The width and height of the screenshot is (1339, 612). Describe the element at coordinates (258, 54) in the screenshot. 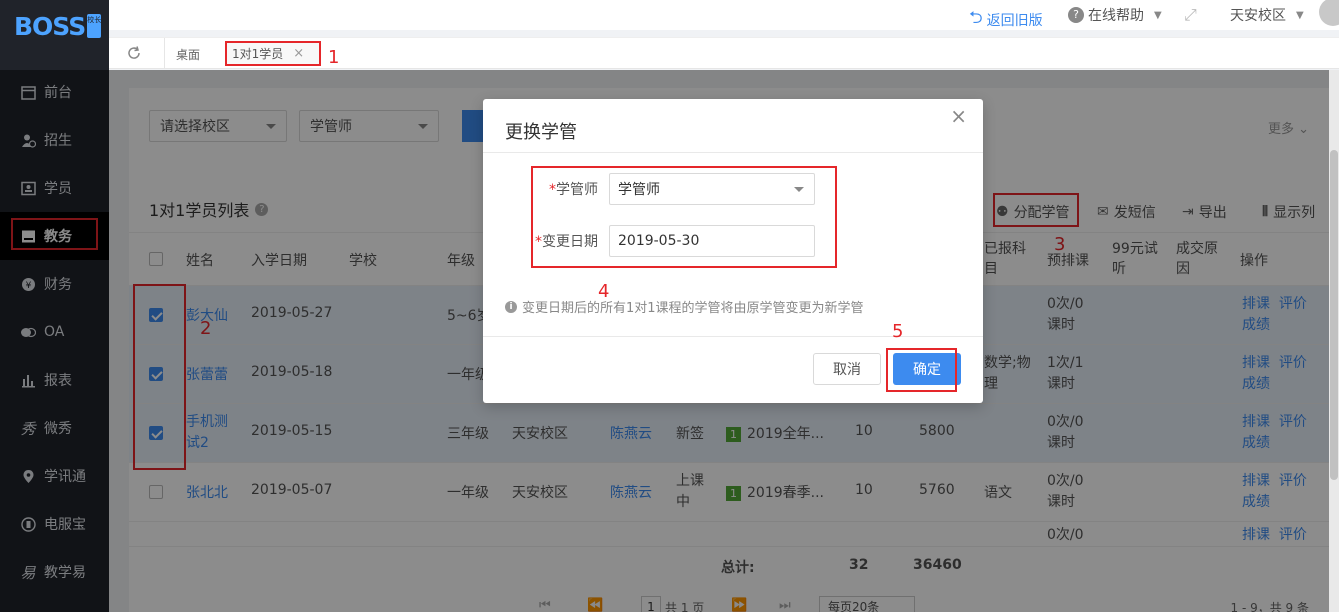

I see `tab-label: 1对1学员` at that location.